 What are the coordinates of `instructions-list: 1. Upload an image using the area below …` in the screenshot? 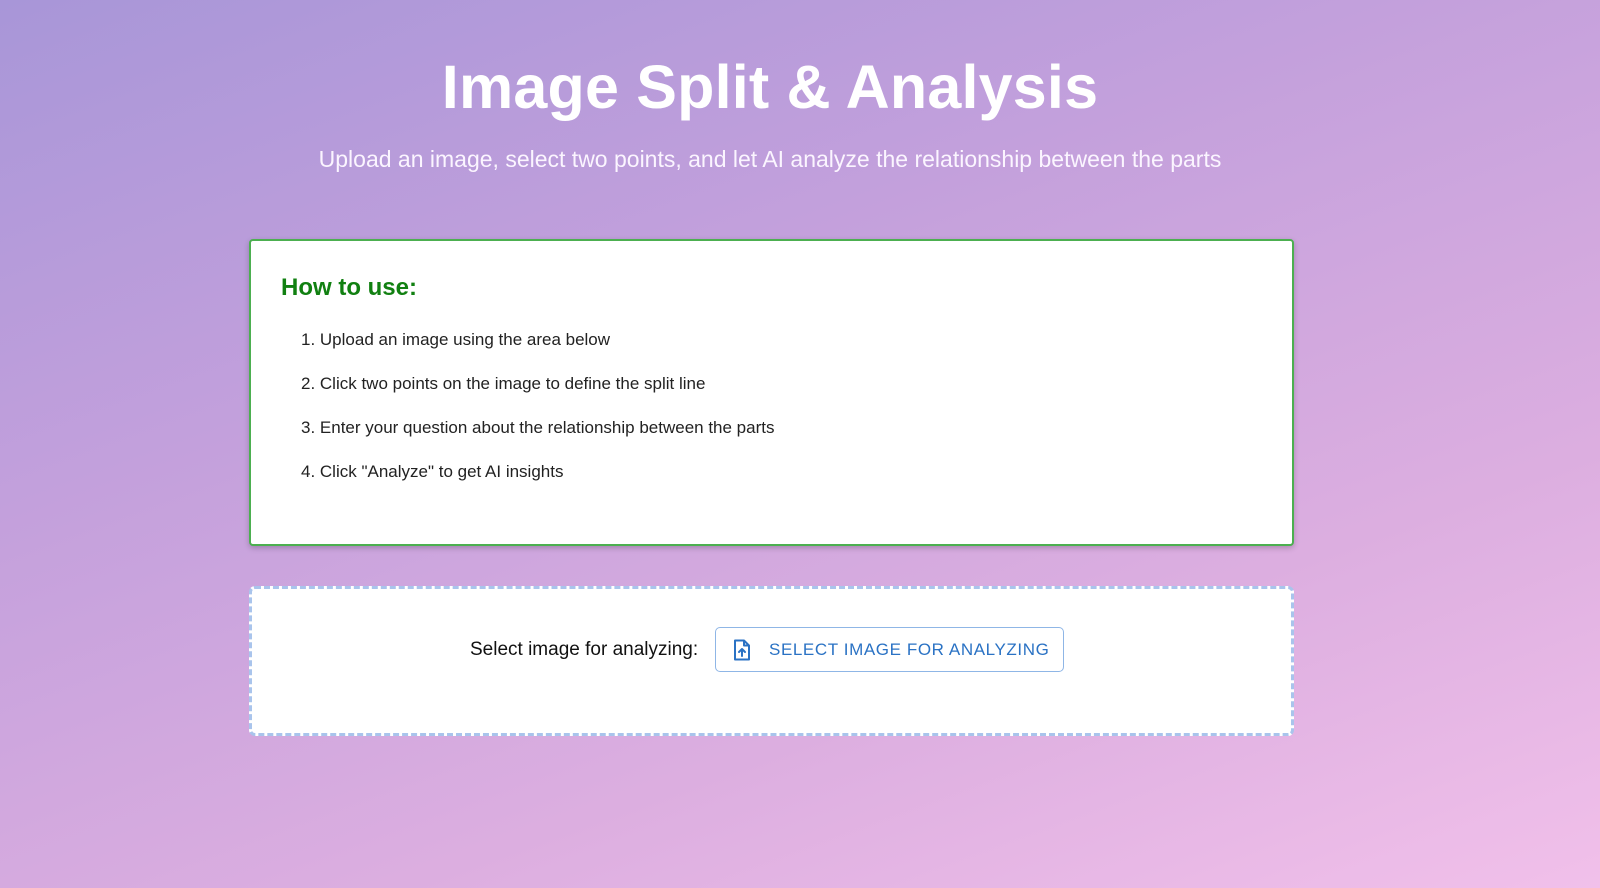 It's located at (771, 416).